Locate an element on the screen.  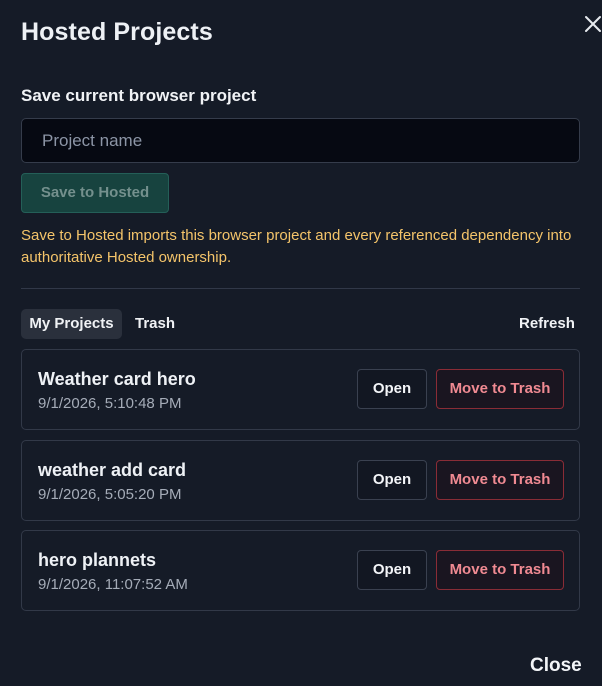
project-date: 9/1/2026, 11:07:52 AM is located at coordinates (113, 584).